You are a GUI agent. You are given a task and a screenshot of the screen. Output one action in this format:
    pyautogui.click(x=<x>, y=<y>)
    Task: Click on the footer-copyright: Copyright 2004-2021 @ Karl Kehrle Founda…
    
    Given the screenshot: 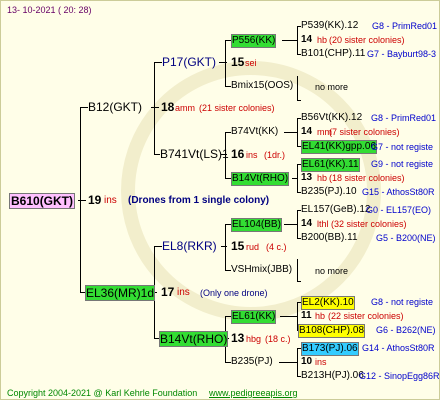 What is the action you would take?
    pyautogui.click(x=102, y=393)
    